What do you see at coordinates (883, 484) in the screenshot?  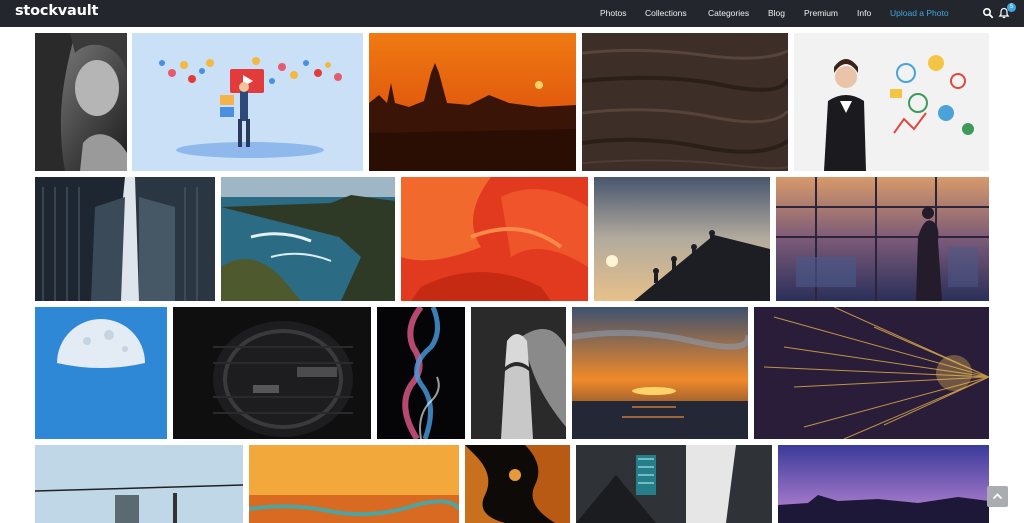 I see `photo-purple-twilight-city` at bounding box center [883, 484].